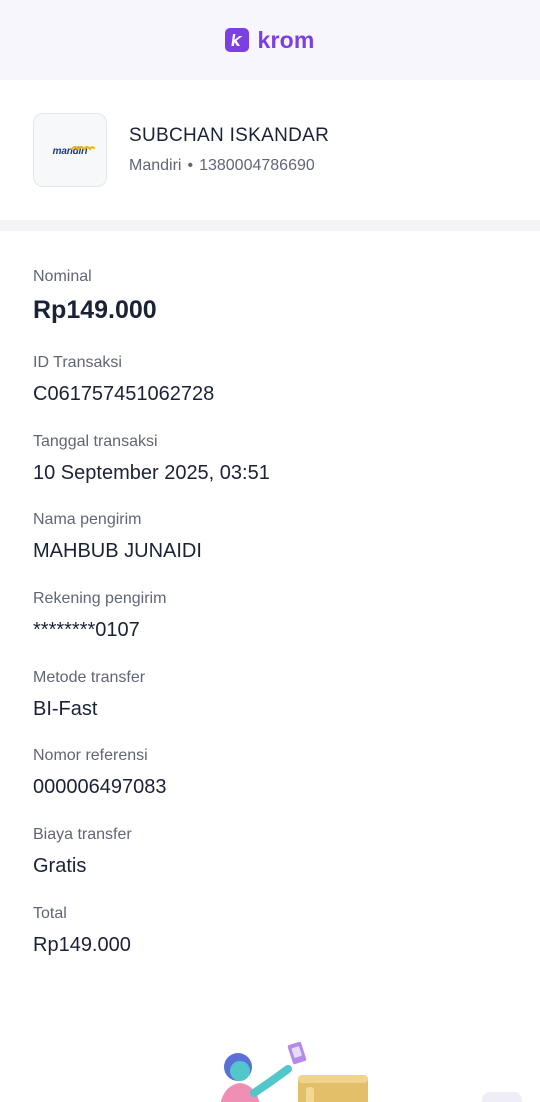 The height and width of the screenshot is (1102, 540). Describe the element at coordinates (86, 630) in the screenshot. I see `detail-value: ********0107` at that location.